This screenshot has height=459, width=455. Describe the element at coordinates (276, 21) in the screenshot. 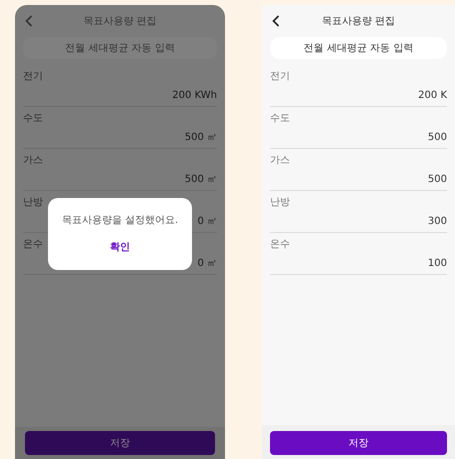

I see `back-icon` at that location.